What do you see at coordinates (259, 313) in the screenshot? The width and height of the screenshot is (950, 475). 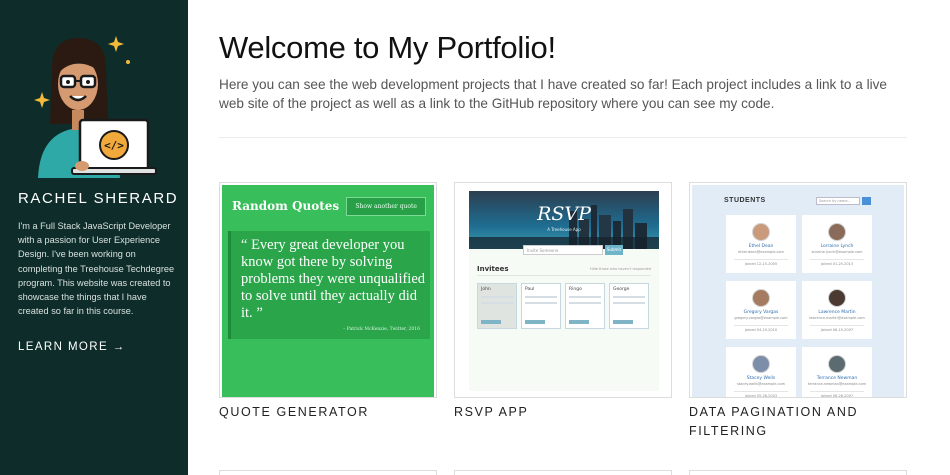 I see `quote-close-mark: ”` at bounding box center [259, 313].